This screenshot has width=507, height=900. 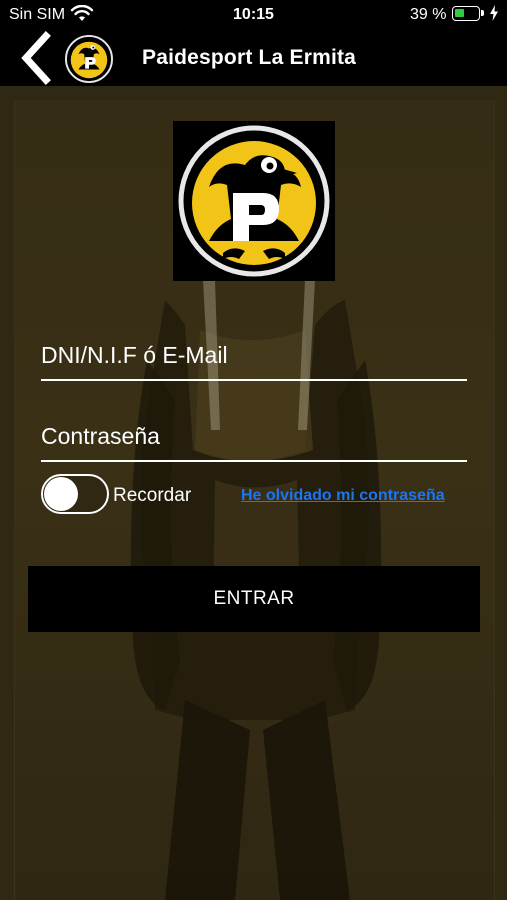 I want to click on remember-toggle, so click(x=75, y=494).